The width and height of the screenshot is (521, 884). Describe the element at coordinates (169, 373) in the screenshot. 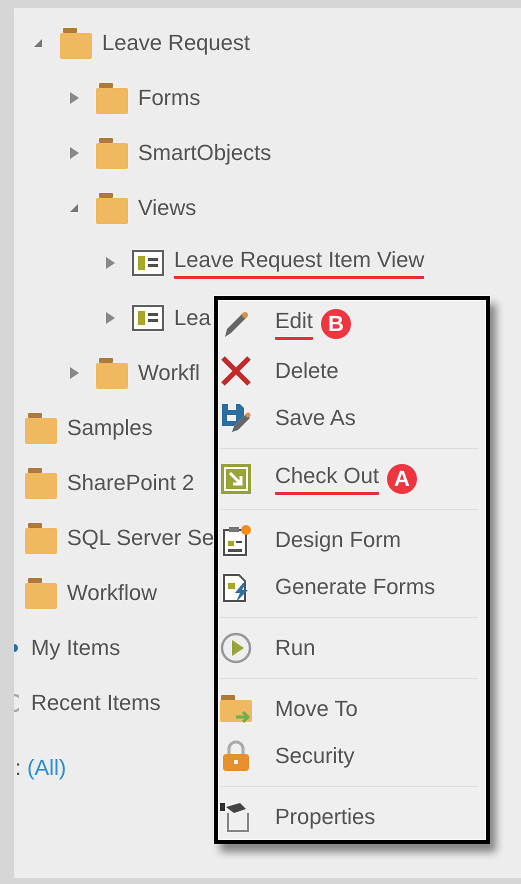

I see `tree-item: Workfl` at that location.